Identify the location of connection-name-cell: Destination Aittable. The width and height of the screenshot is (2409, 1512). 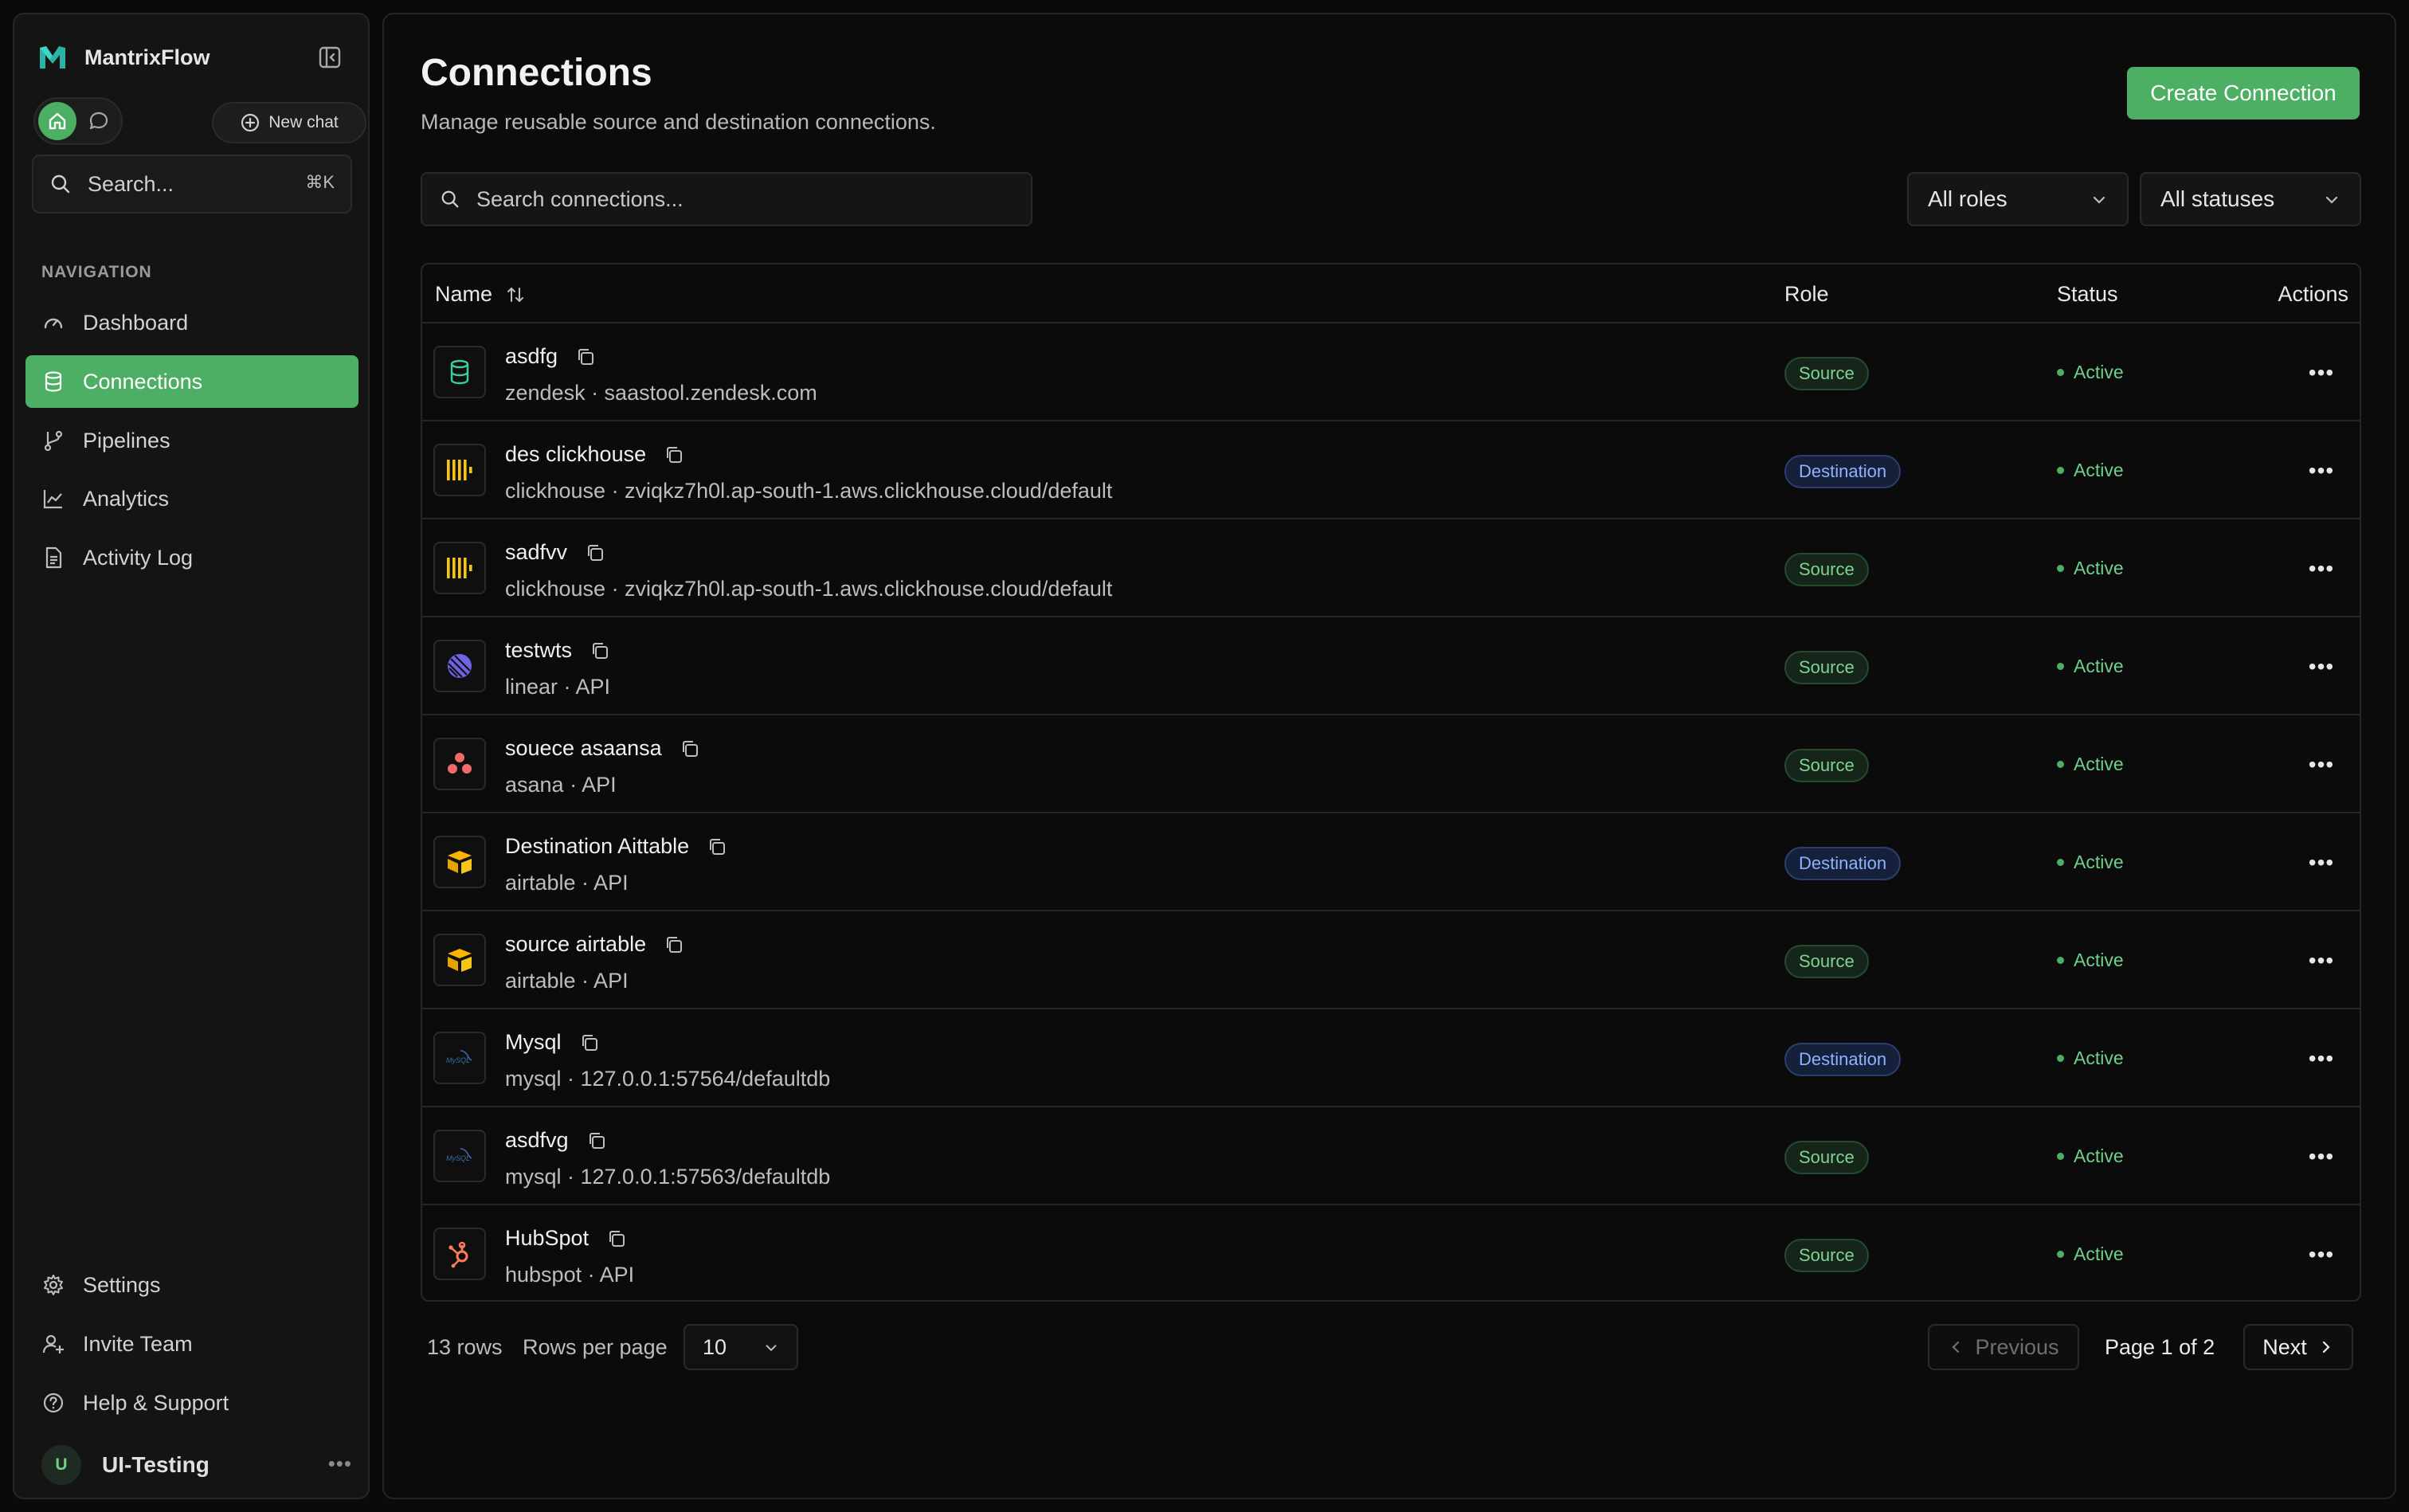
(616, 847).